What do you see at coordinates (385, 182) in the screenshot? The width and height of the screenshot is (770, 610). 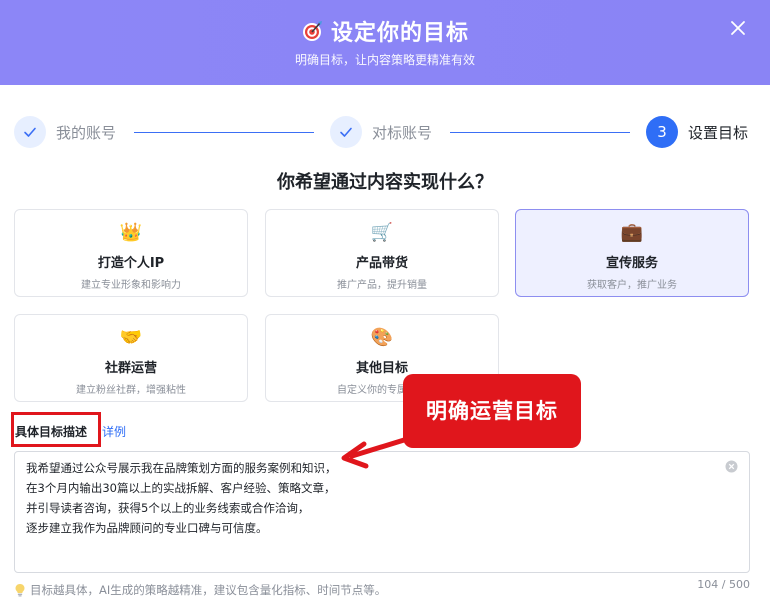 I see `goal-question: 你希望通过内容实现什么？` at bounding box center [385, 182].